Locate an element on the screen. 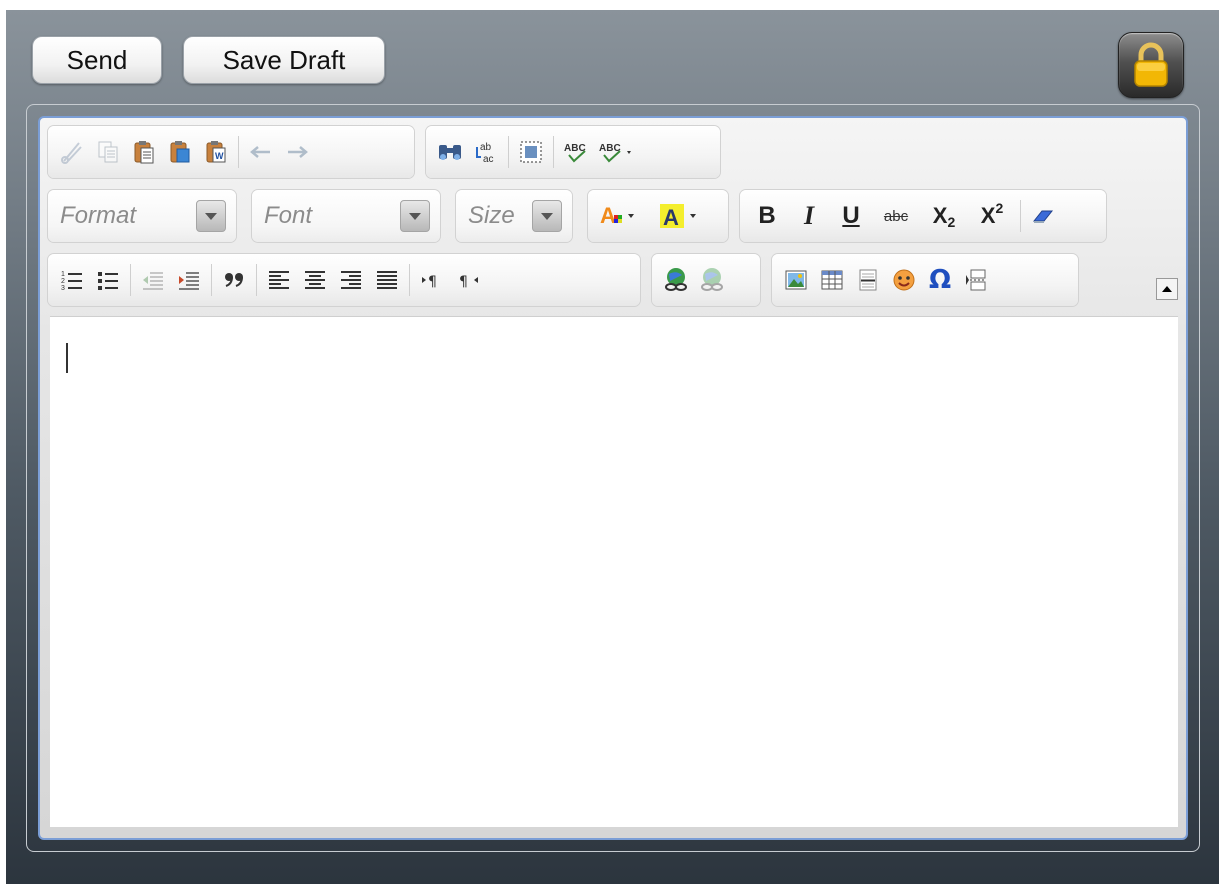 This screenshot has height=892, width=1225. subscript-button: X2 is located at coordinates (944, 216).